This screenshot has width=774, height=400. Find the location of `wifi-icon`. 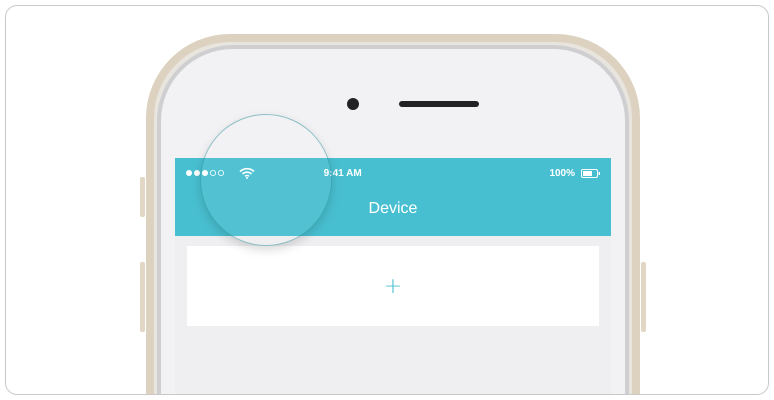

wifi-icon is located at coordinates (247, 173).